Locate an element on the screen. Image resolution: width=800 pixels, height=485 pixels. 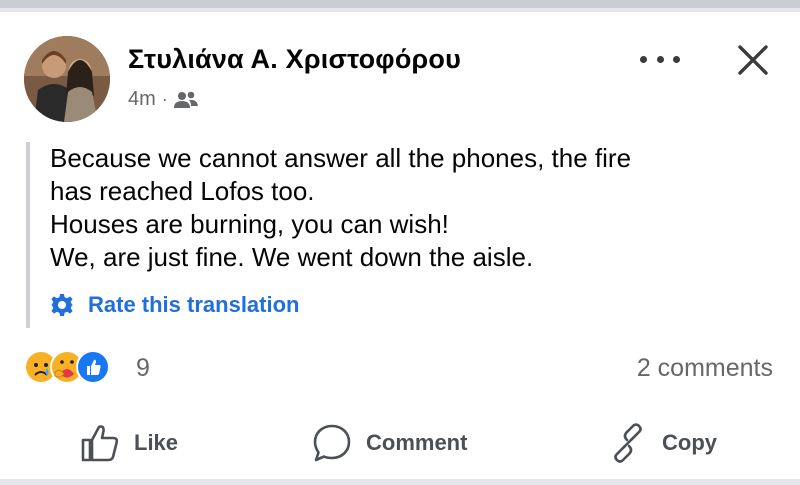
rate-translation-link: Rate this translation is located at coordinates (174, 305).